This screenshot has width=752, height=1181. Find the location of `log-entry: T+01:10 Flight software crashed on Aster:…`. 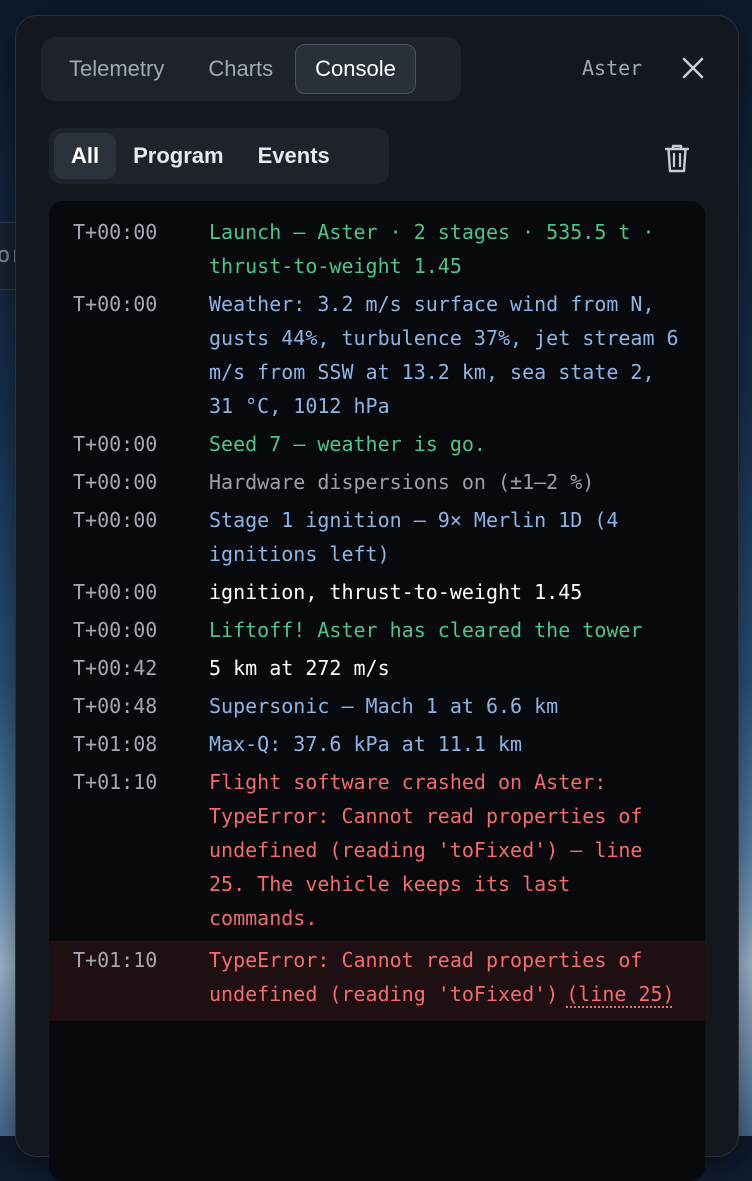

log-entry: T+01:10 Flight software crashed on Aster:… is located at coordinates (377, 852).